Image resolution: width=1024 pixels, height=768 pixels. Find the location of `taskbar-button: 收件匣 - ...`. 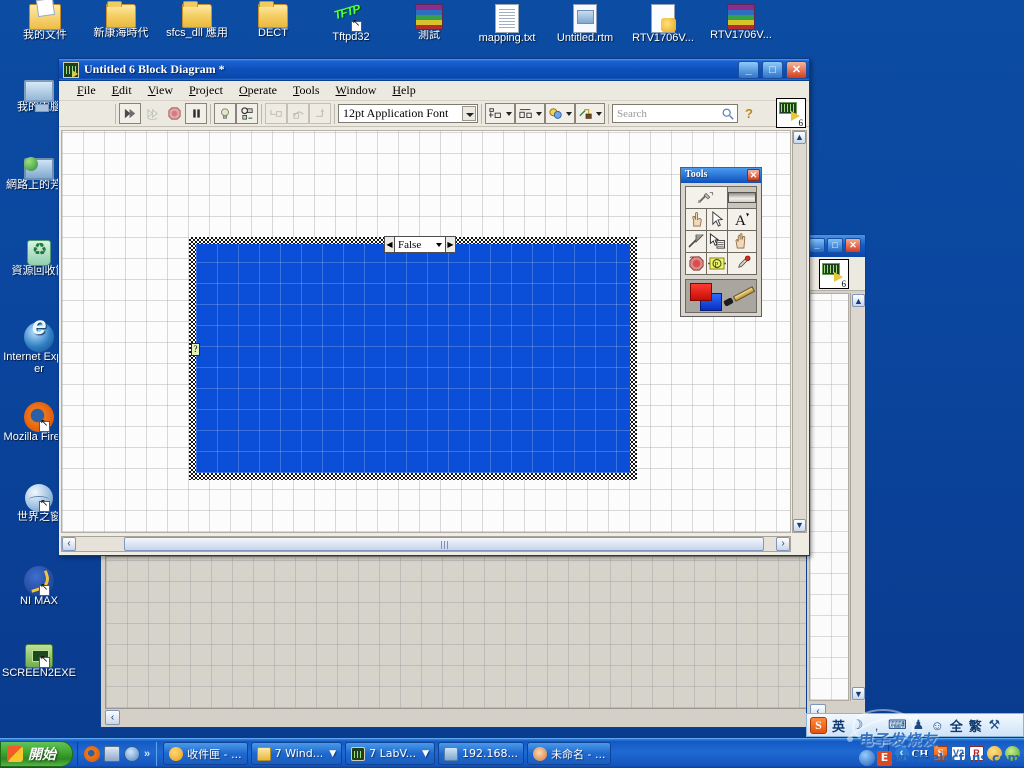

taskbar-button: 收件匣 - ... is located at coordinates (205, 753).